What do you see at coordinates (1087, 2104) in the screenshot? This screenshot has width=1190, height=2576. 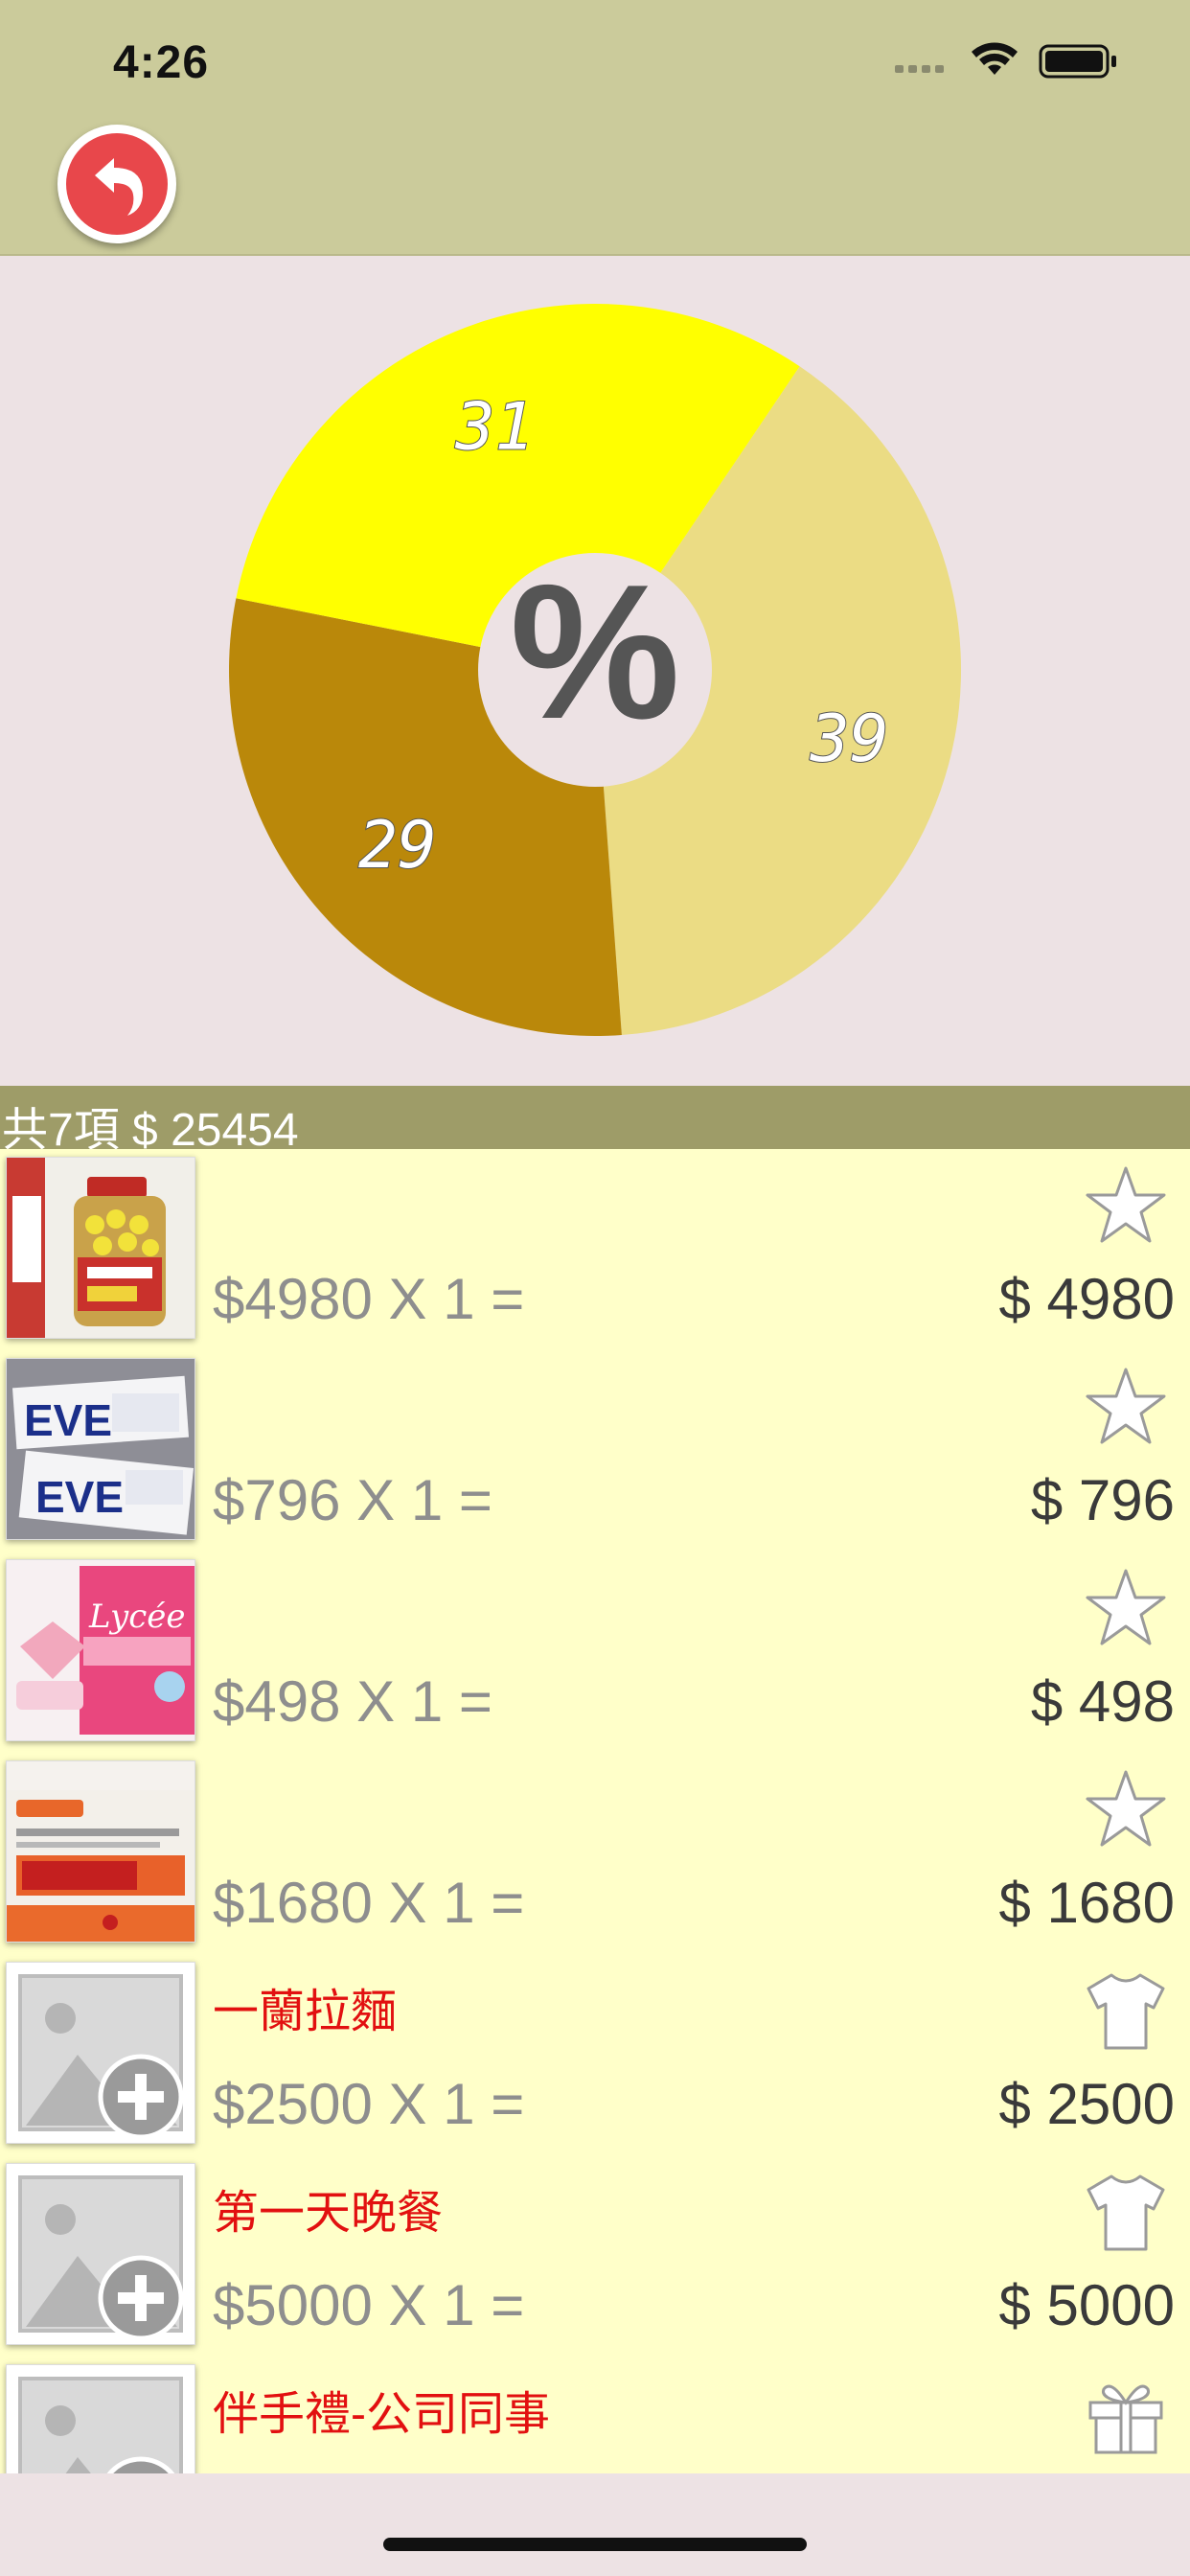 I see `item-total: $ 2500` at bounding box center [1087, 2104].